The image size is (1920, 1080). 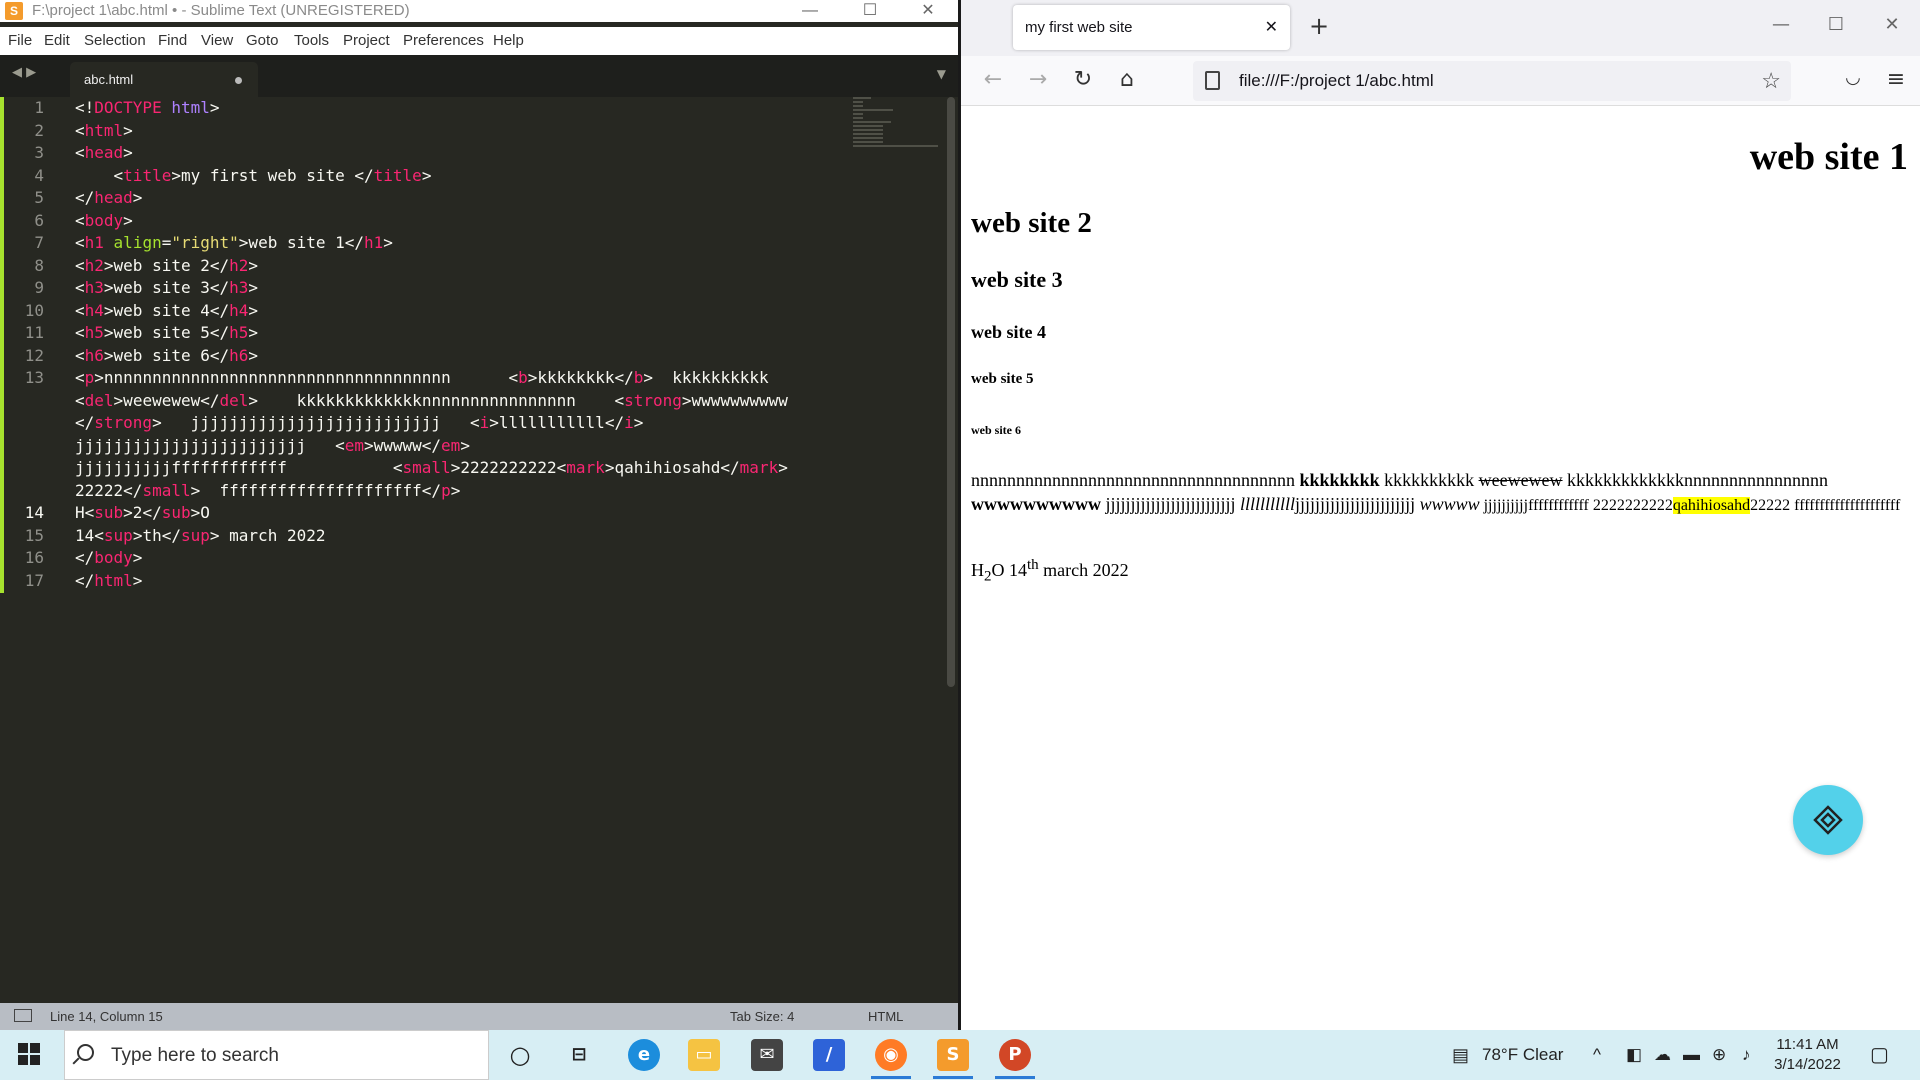 What do you see at coordinates (272, 445) in the screenshot?
I see `code-line: jjjjjjjjjjjjjjjjjjjjjjjj <em>wwwww</em>` at bounding box center [272, 445].